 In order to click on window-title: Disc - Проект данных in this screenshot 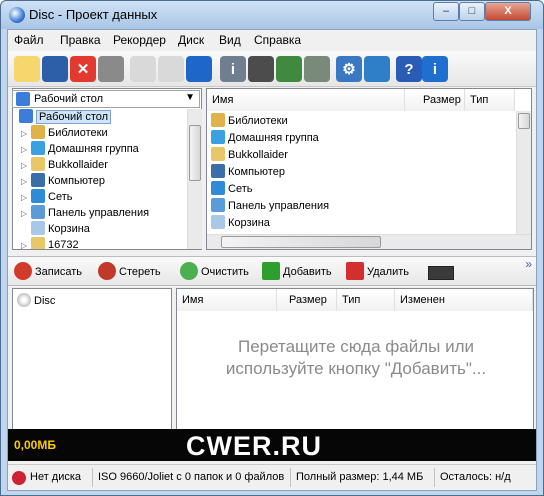, I will do `click(93, 14)`.